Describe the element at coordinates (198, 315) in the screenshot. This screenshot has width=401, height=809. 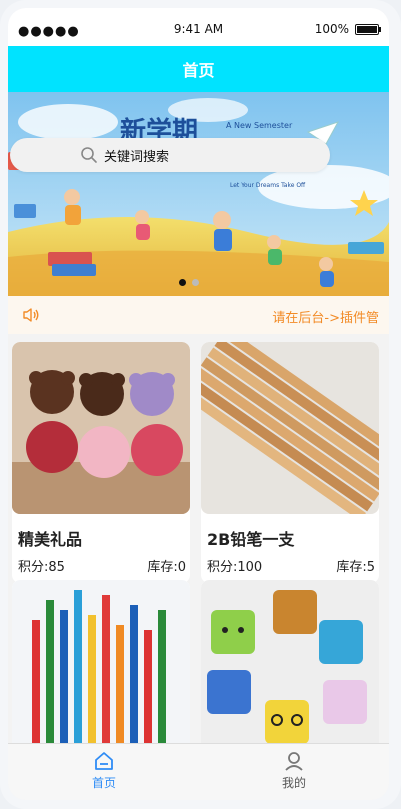
I see `notice-bar: 请在后台->插件管` at that location.